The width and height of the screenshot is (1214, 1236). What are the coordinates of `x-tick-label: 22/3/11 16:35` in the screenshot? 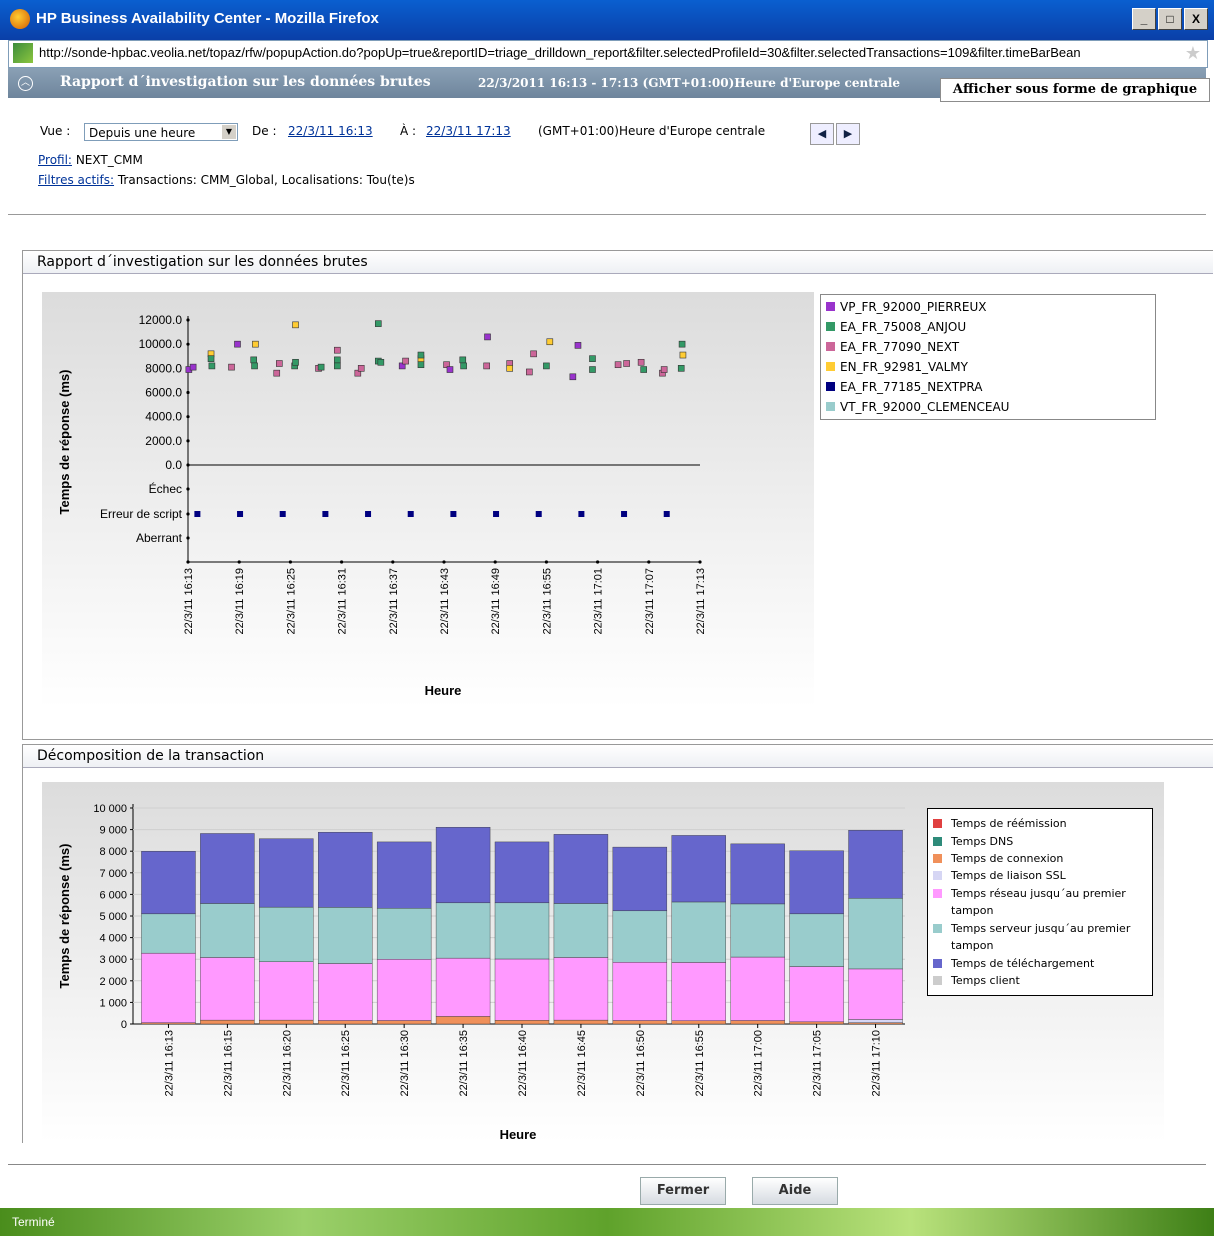 It's located at (464, 1063).